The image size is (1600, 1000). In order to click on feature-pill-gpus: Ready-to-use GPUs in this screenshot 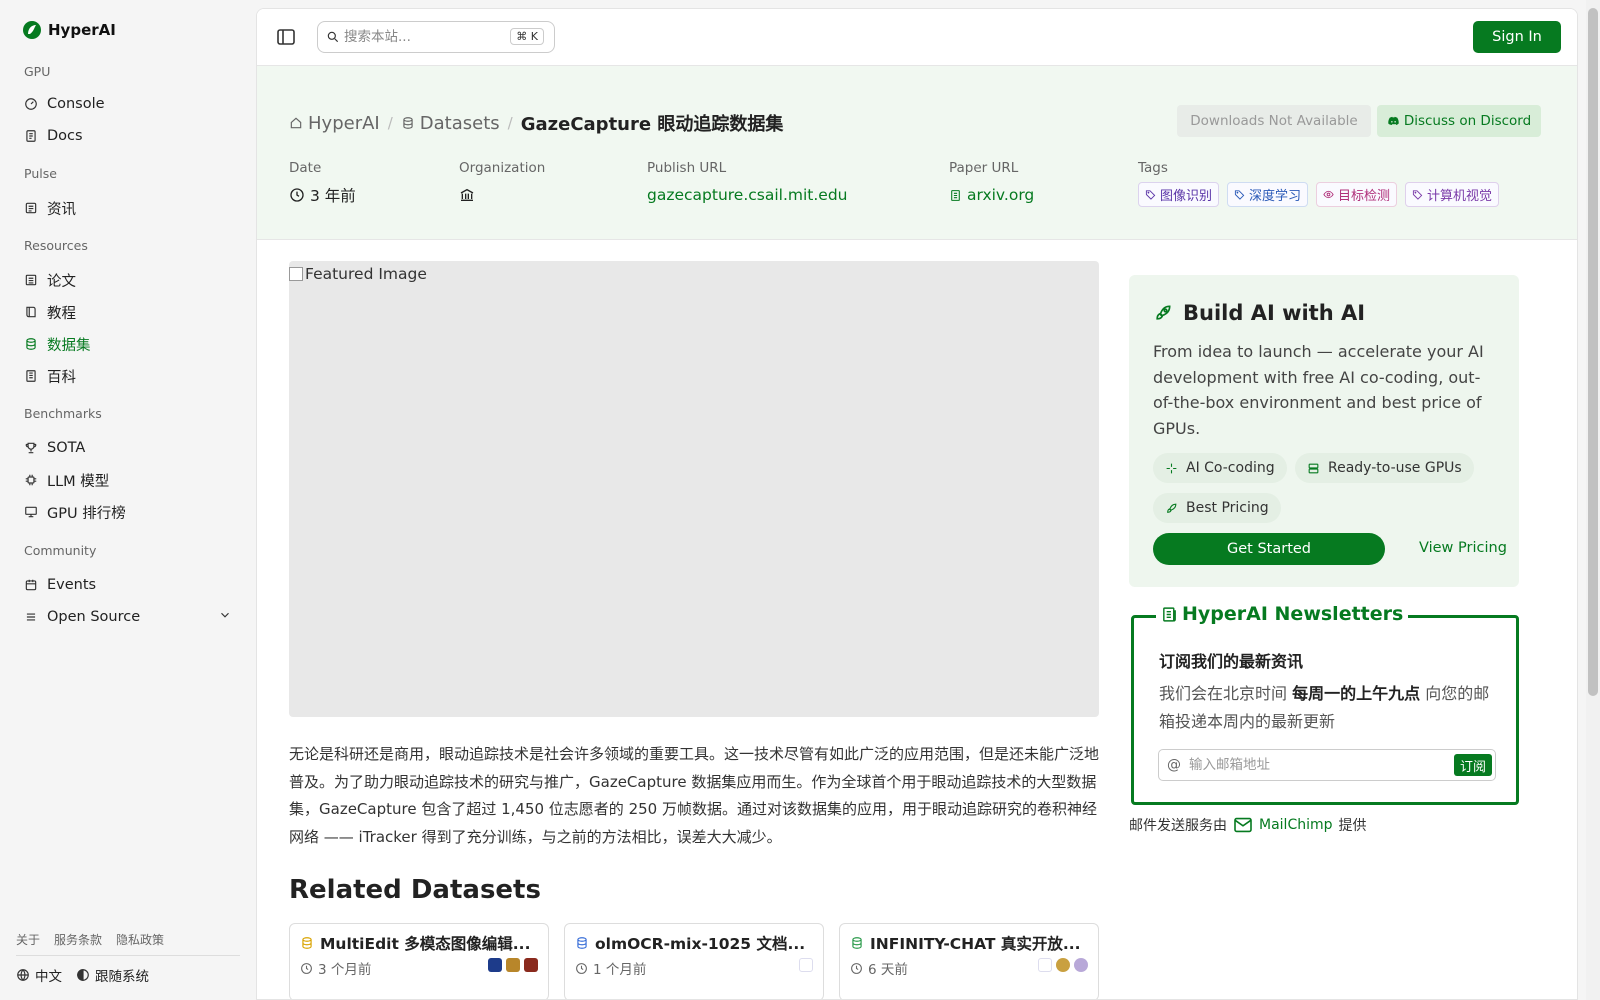, I will do `click(1384, 468)`.